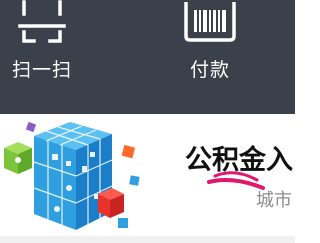  What do you see at coordinates (209, 70) in the screenshot?
I see `pay-label: 付款` at bounding box center [209, 70].